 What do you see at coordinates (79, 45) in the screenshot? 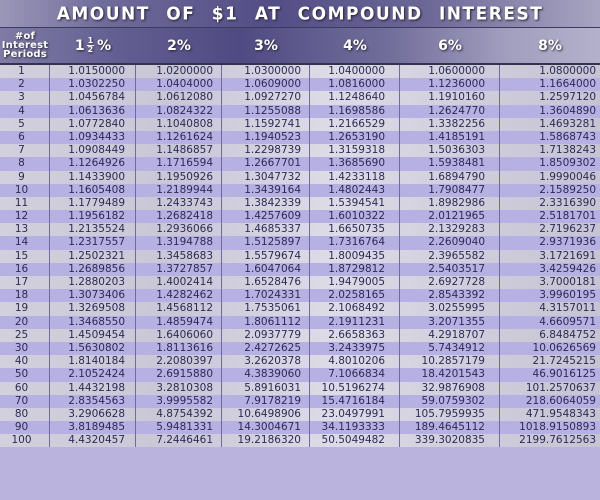
I see `rate-whole: 1` at bounding box center [79, 45].